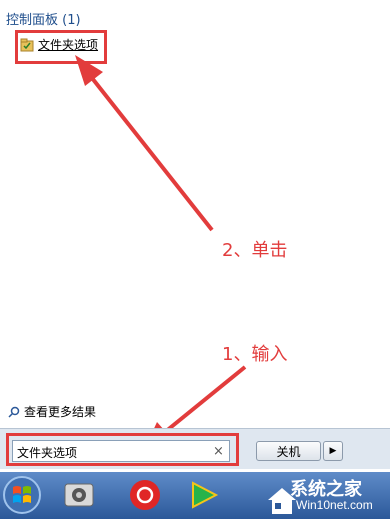 The image size is (390, 519). I want to click on arrow-right-icon: ▶, so click(333, 451).